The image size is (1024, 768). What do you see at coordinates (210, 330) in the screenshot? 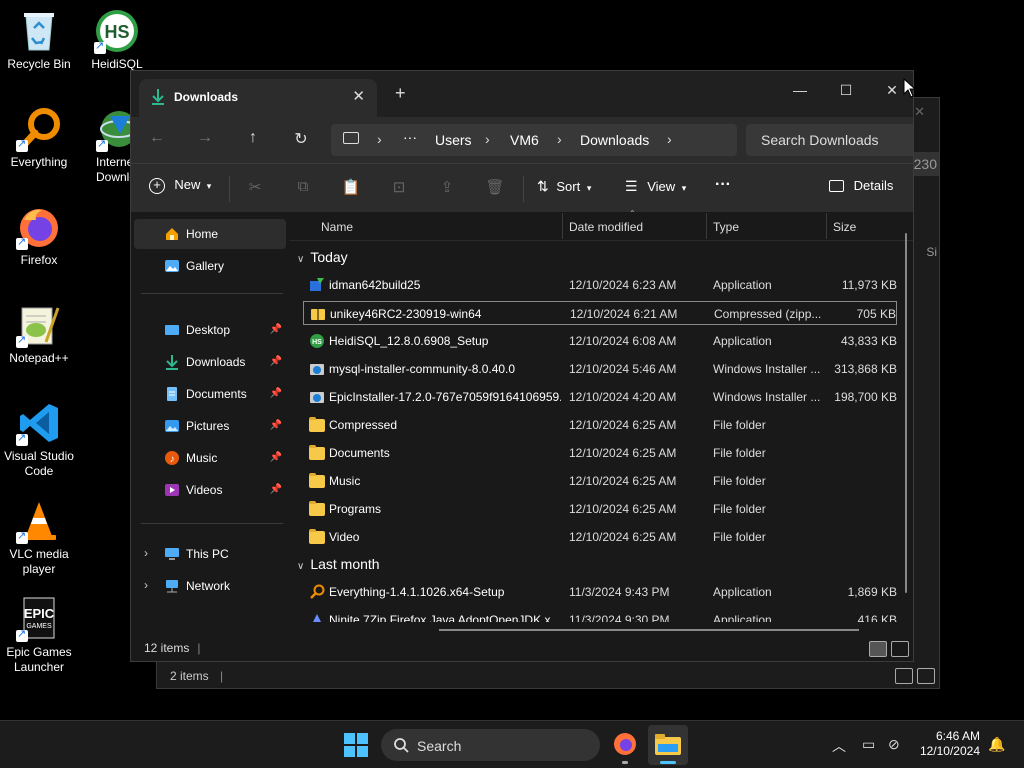
I see `sidebar-item-desktop: Desktop 📌` at bounding box center [210, 330].